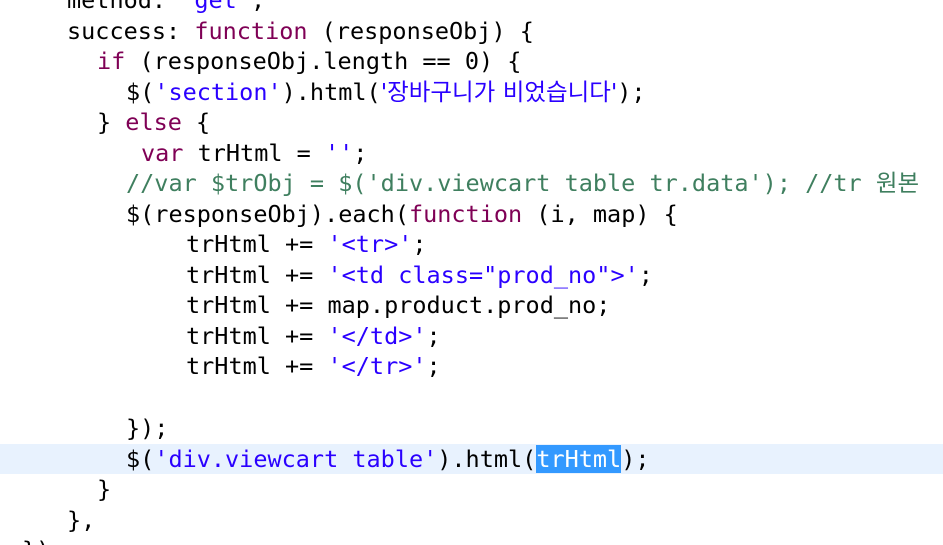 The height and width of the screenshot is (545, 943). Describe the element at coordinates (471, 244) in the screenshot. I see `code-line-tr-open: trHtml += '<tr>';` at that location.